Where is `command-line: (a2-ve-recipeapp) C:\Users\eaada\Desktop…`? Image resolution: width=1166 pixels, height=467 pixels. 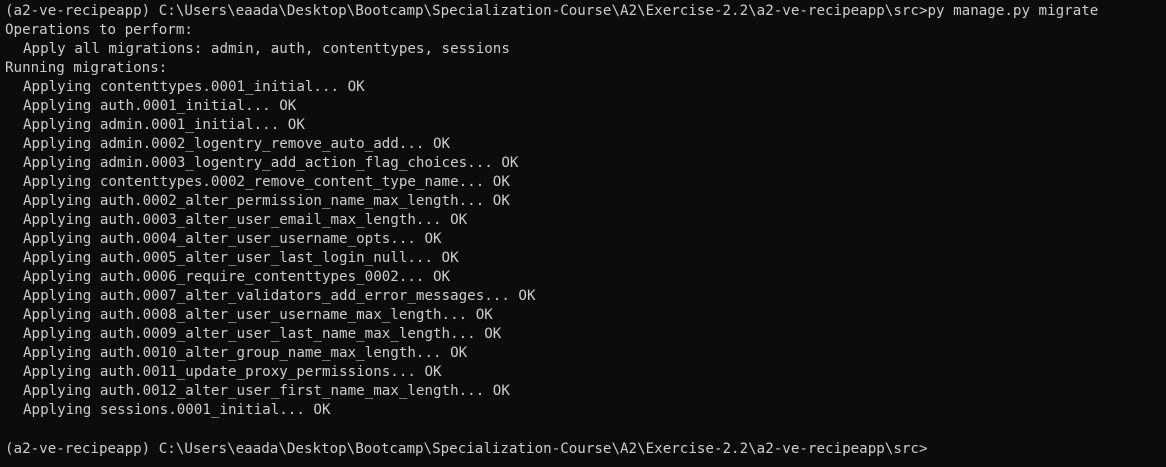 command-line: (a2-ve-recipeapp) C:\Users\eaada\Desktop… is located at coordinates (552, 11).